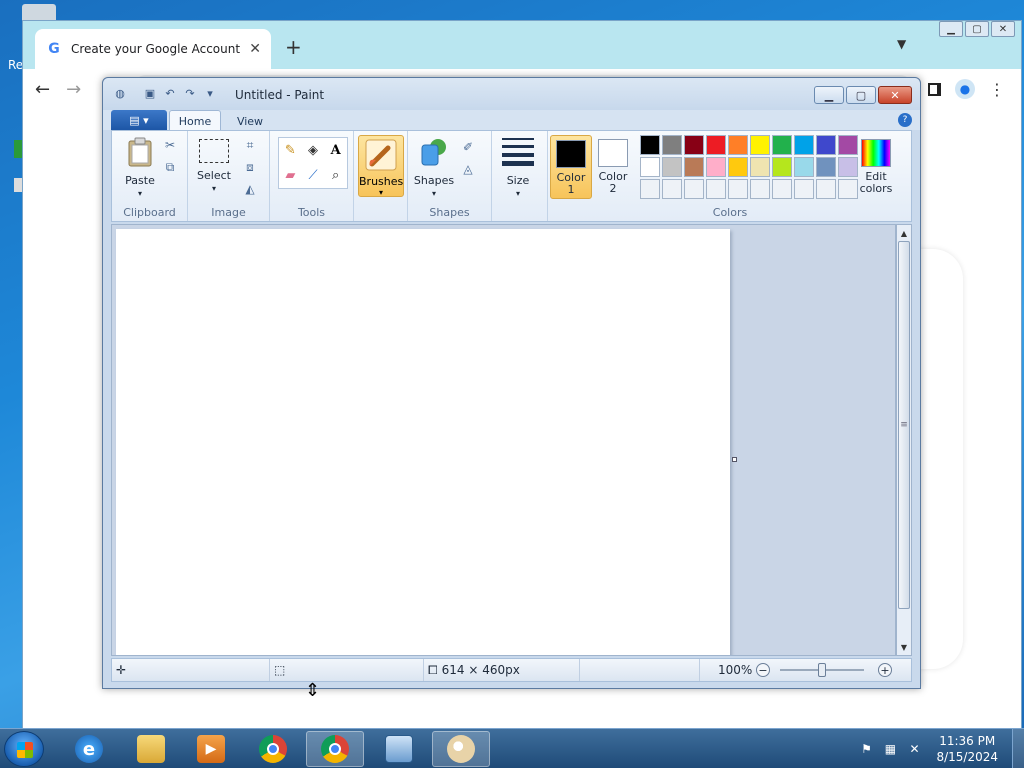 This screenshot has height=768, width=1024. Describe the element at coordinates (140, 168) in the screenshot. I see `paste-button: Paste ▾` at that location.